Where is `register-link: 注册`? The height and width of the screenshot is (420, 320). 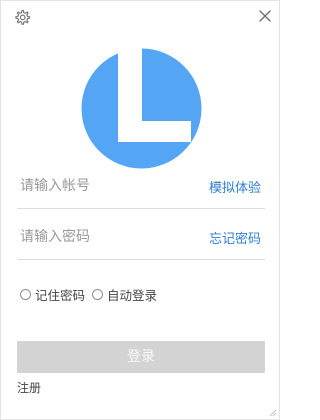 register-link: 注册 is located at coordinates (29, 387).